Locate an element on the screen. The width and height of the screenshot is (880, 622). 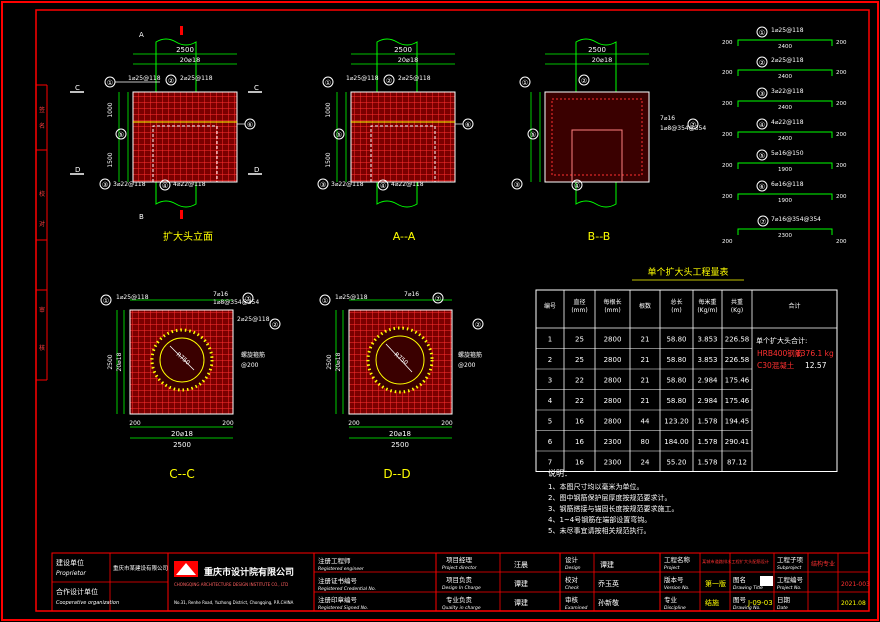
tb-date-value: 2021.08 is located at coordinates (853, 603).